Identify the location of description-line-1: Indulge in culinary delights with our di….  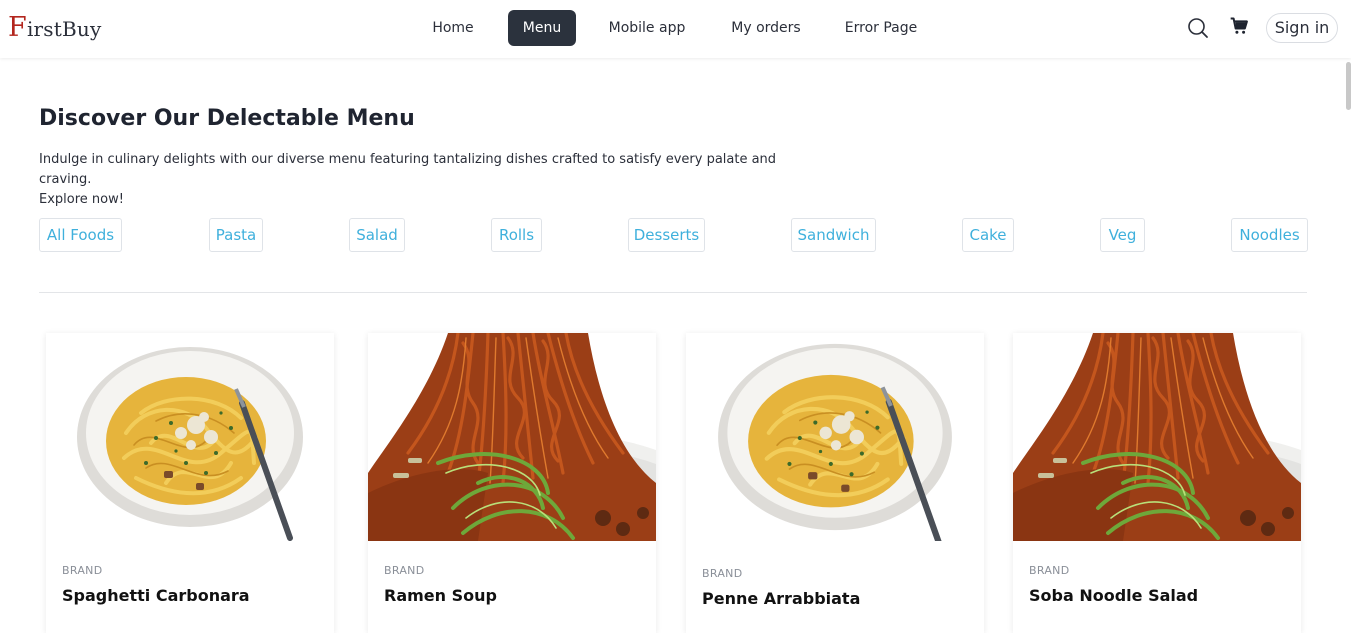
(408, 169).